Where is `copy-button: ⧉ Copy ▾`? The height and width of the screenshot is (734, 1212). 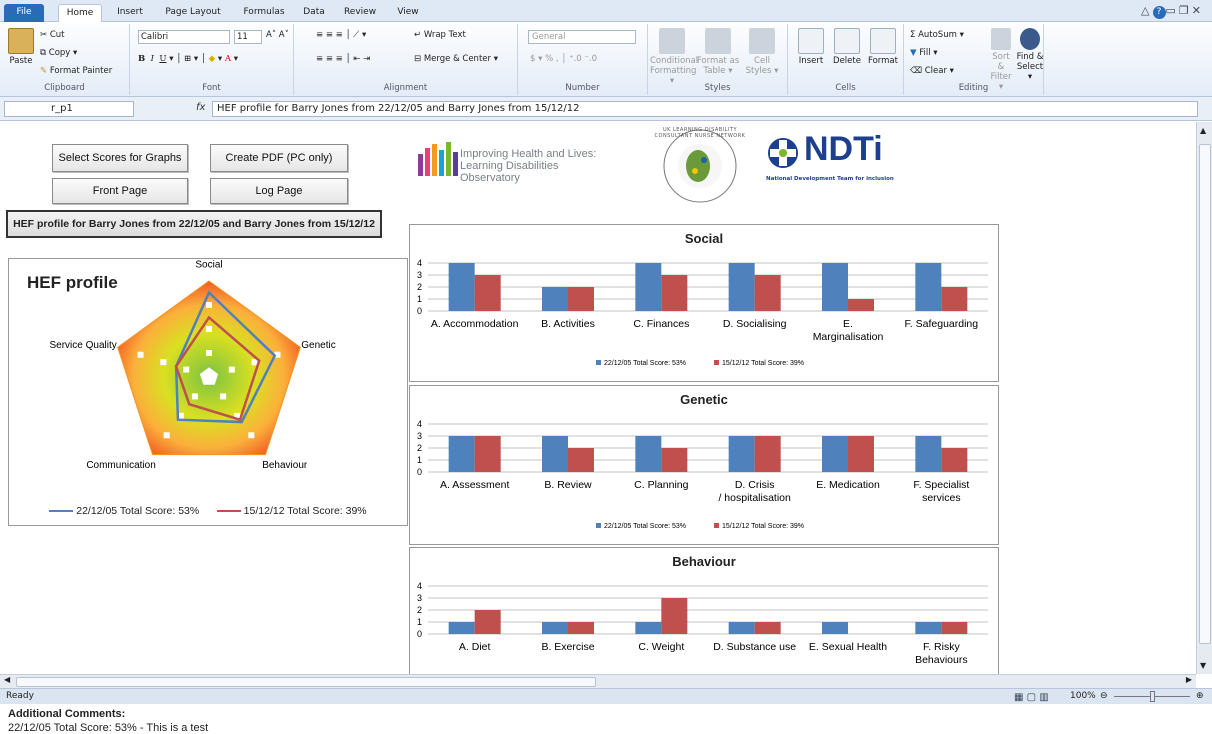
copy-button: ⧉ Copy ▾ is located at coordinates (58, 53).